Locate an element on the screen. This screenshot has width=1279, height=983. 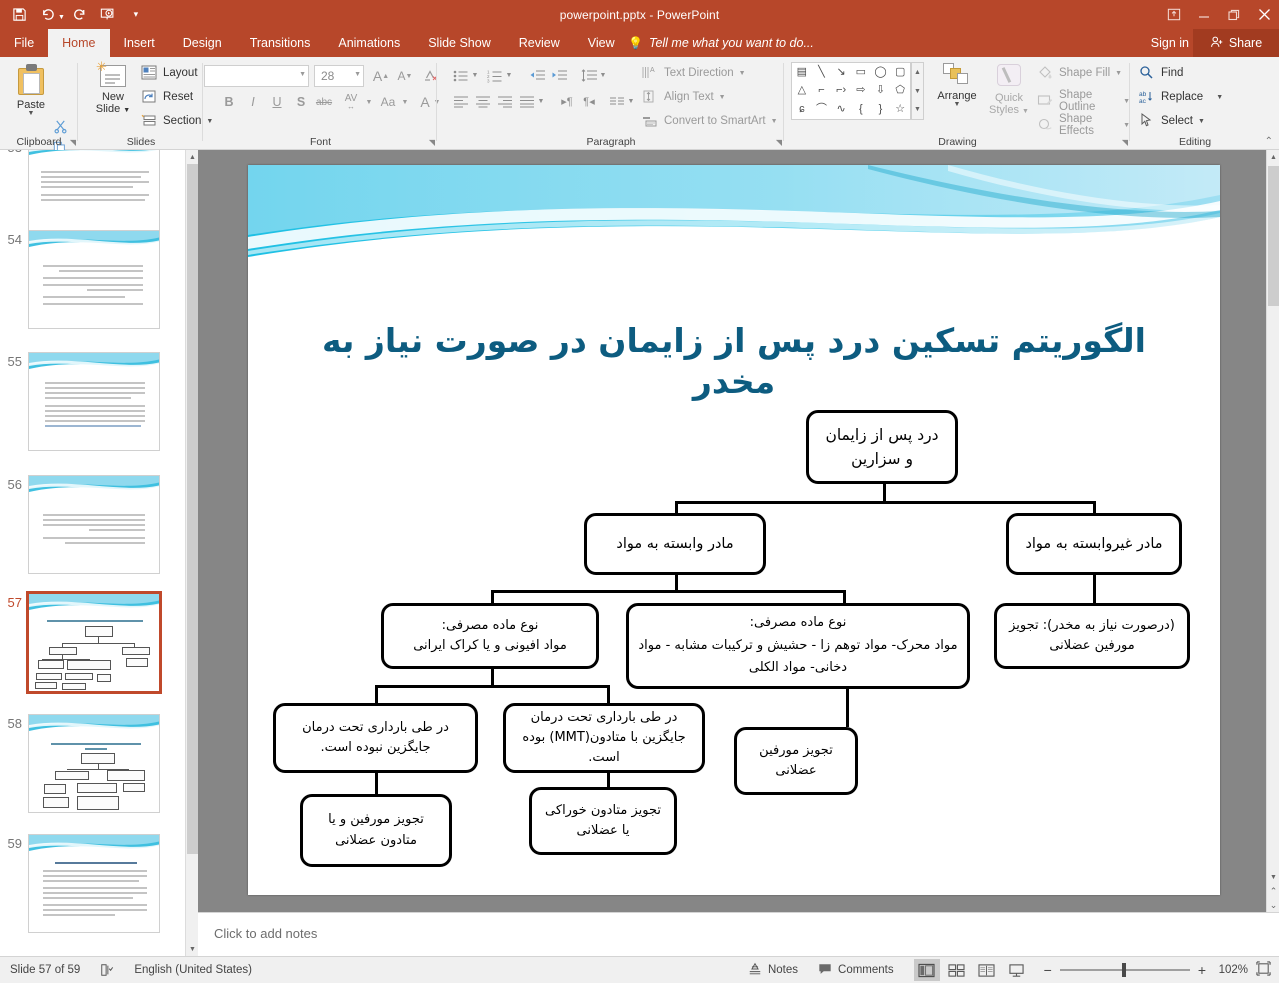
character-spacing-button: AV ↔ is located at coordinates (351, 102).